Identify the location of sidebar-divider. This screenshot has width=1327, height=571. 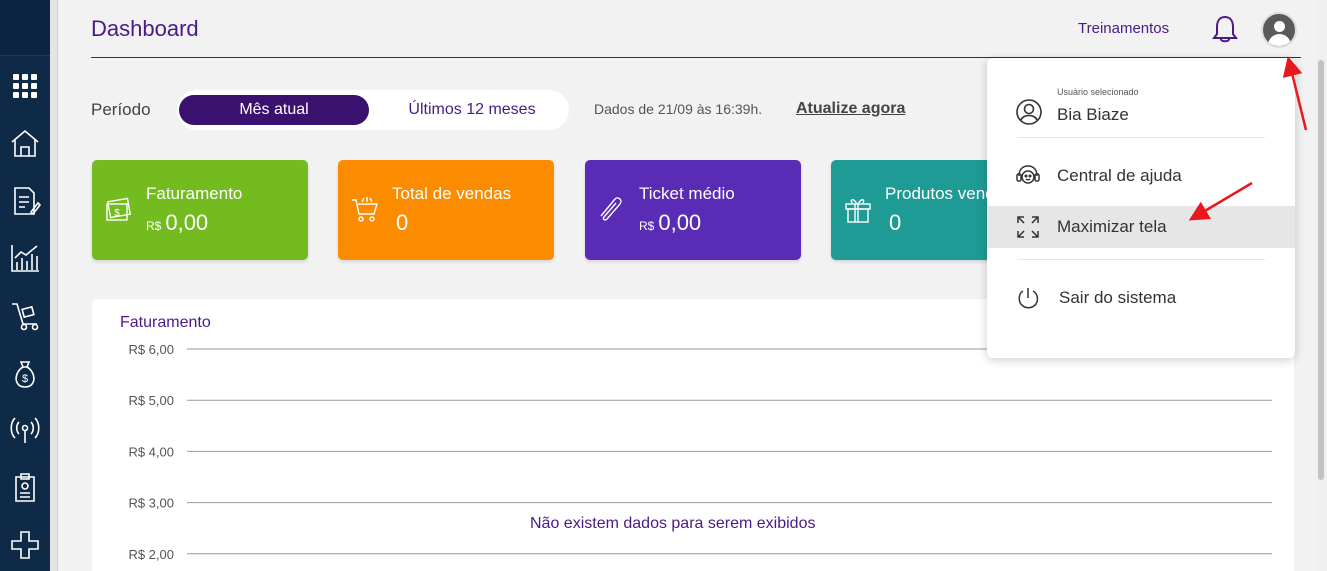
(54, 285).